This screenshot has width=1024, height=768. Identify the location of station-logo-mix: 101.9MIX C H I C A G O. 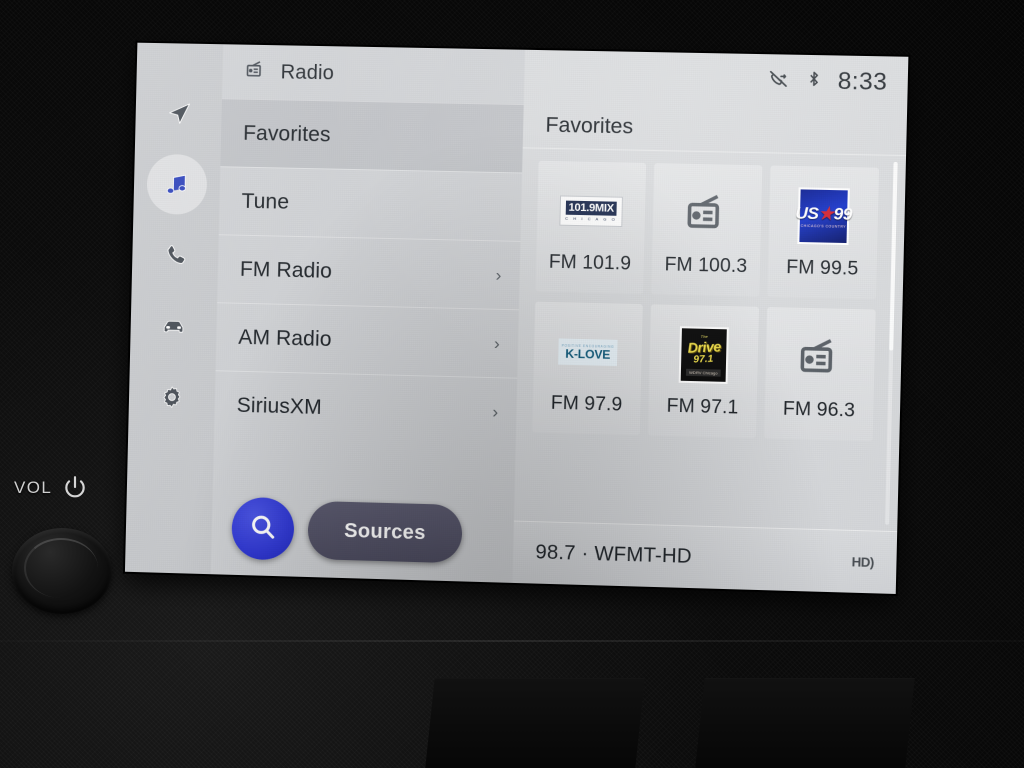
(591, 211).